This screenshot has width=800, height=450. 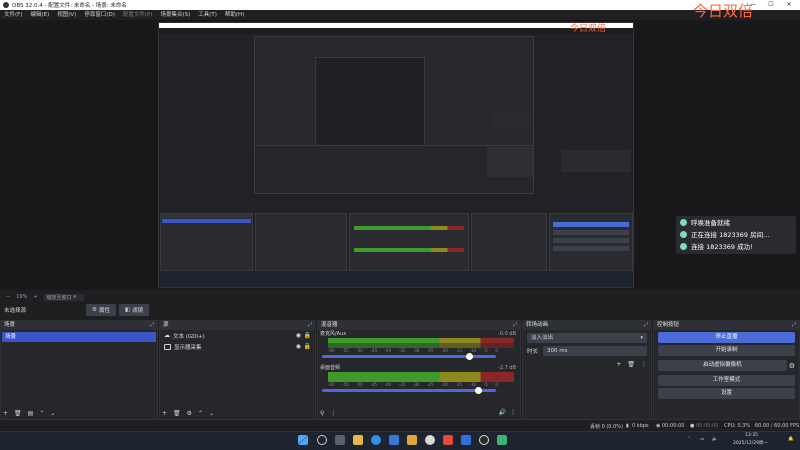 I want to click on link-icon: ⚲, so click(x=322, y=413).